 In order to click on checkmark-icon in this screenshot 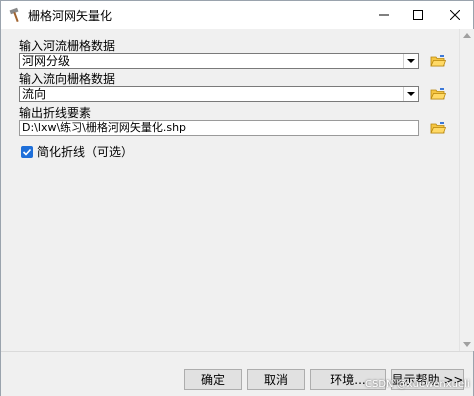, I will do `click(27, 152)`.